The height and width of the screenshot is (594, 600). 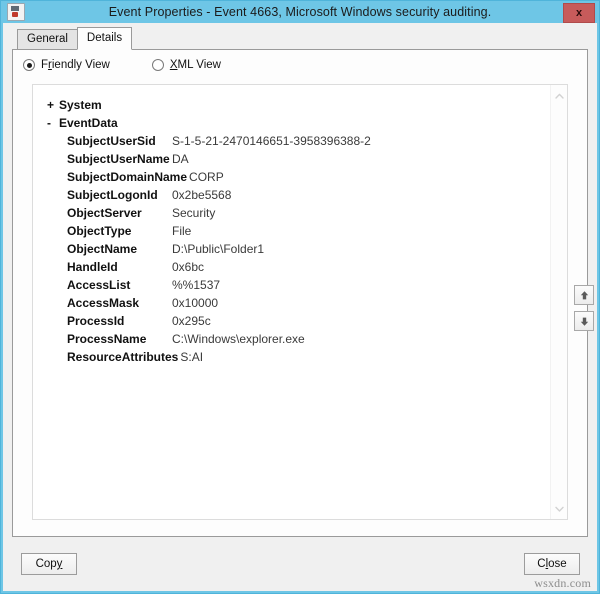 What do you see at coordinates (194, 213) in the screenshot?
I see `event-data-value: Security` at bounding box center [194, 213].